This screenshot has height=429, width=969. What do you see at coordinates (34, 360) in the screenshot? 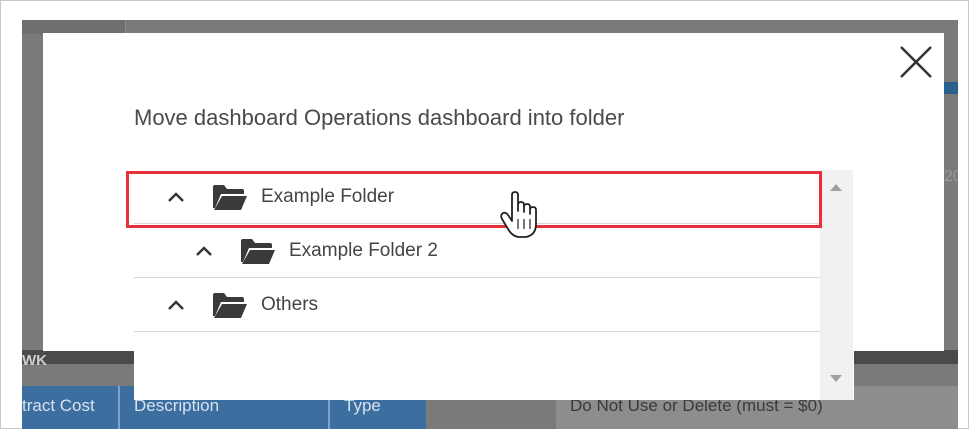
I see `background-section-label: WK` at bounding box center [34, 360].